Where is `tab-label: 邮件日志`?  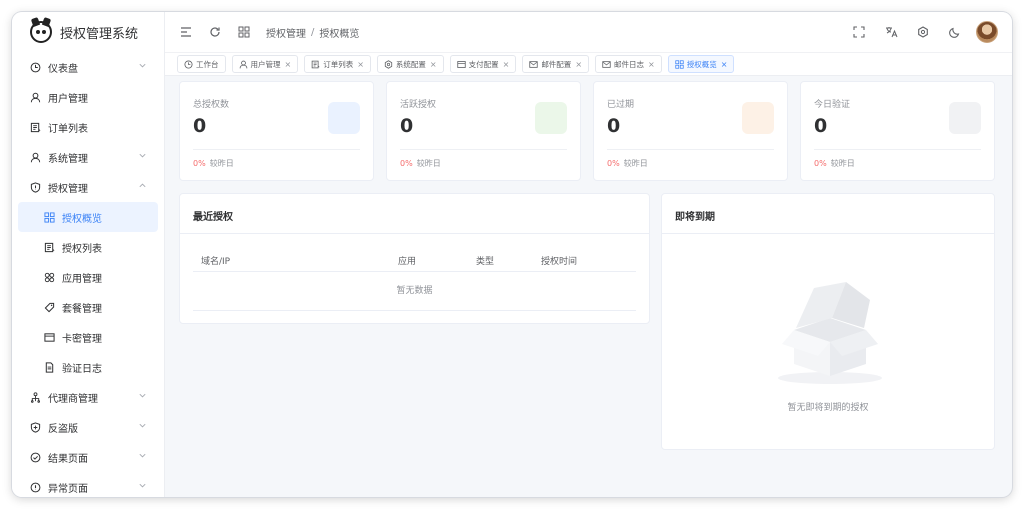 tab-label: 邮件日志 is located at coordinates (629, 64).